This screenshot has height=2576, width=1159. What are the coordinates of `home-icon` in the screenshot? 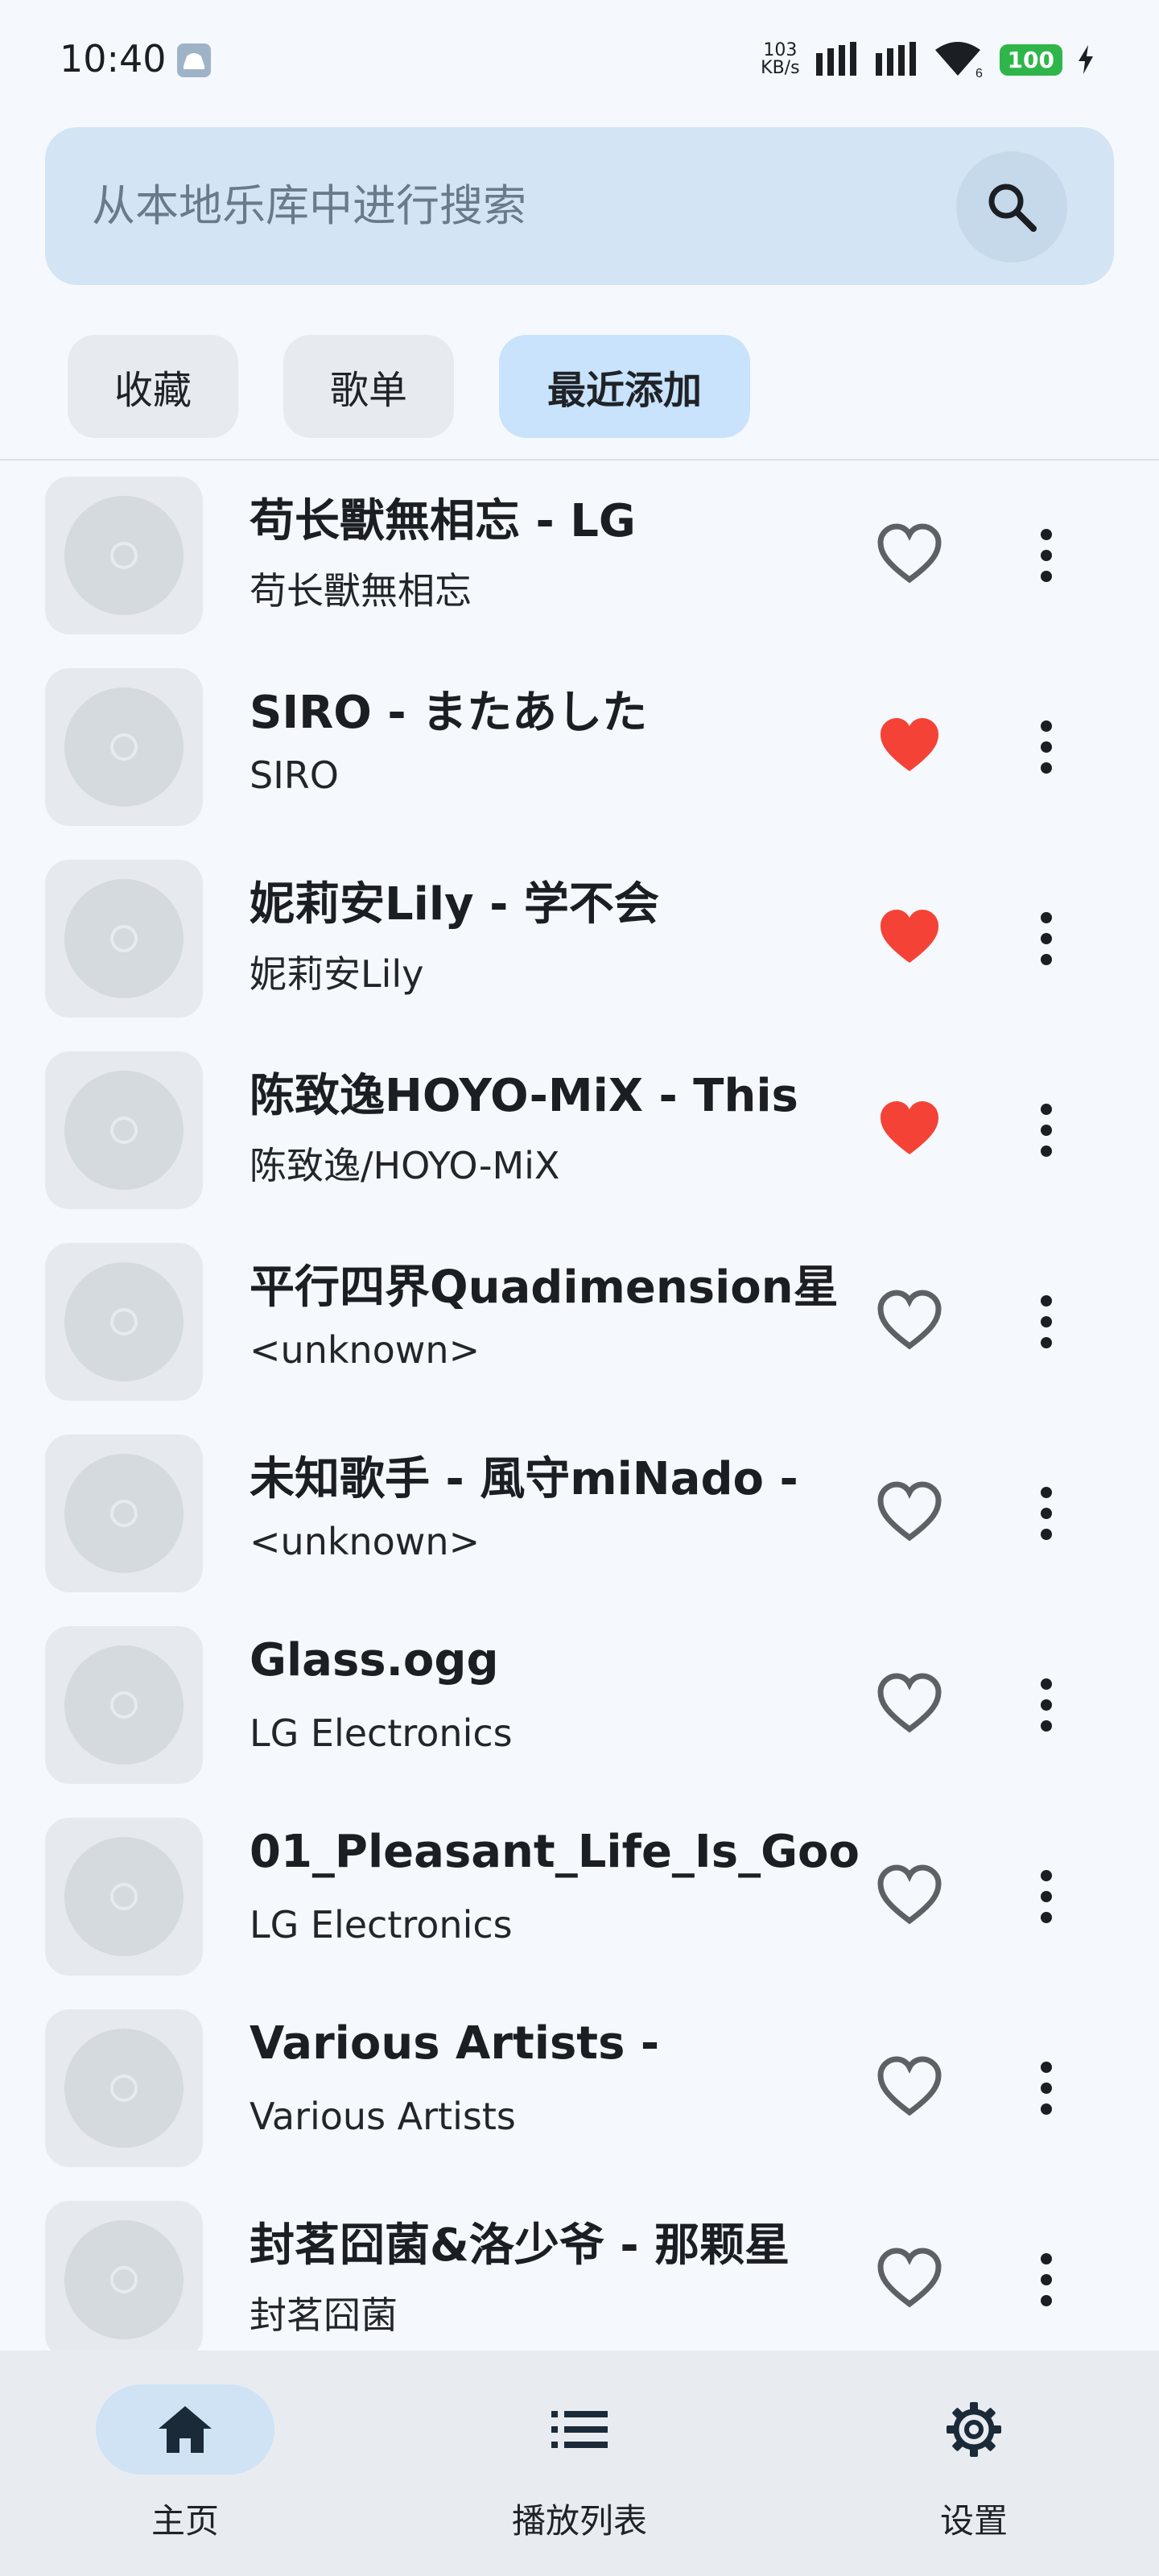 It's located at (185, 2429).